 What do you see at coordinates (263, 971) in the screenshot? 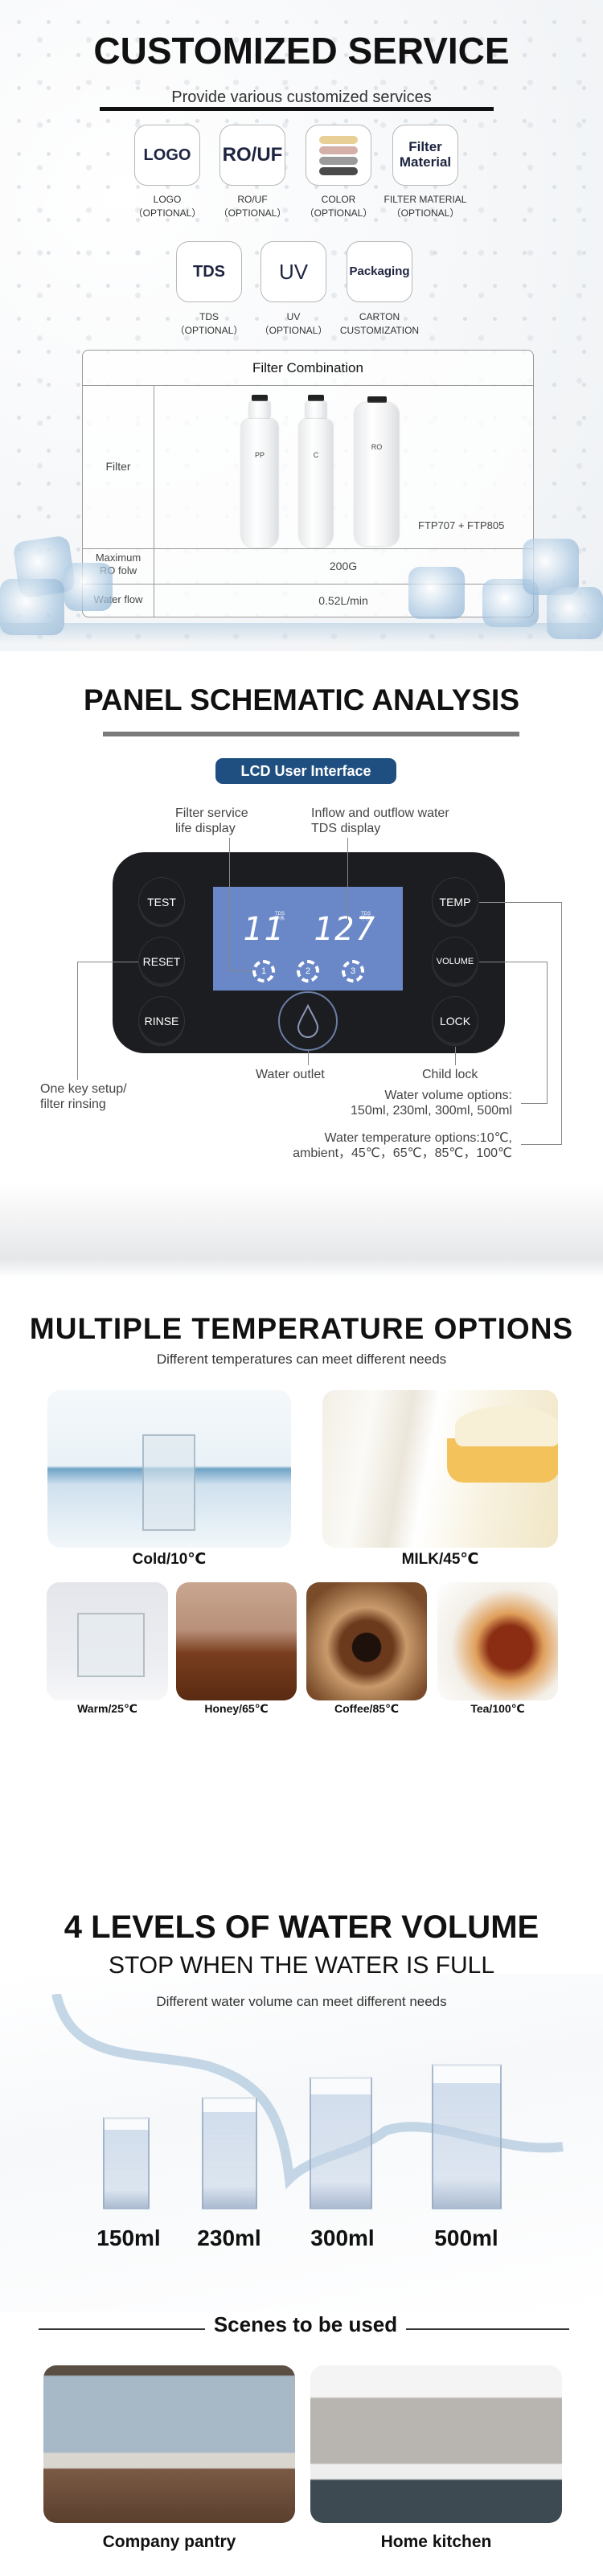
I see `filter-1-indicator: 1` at bounding box center [263, 971].